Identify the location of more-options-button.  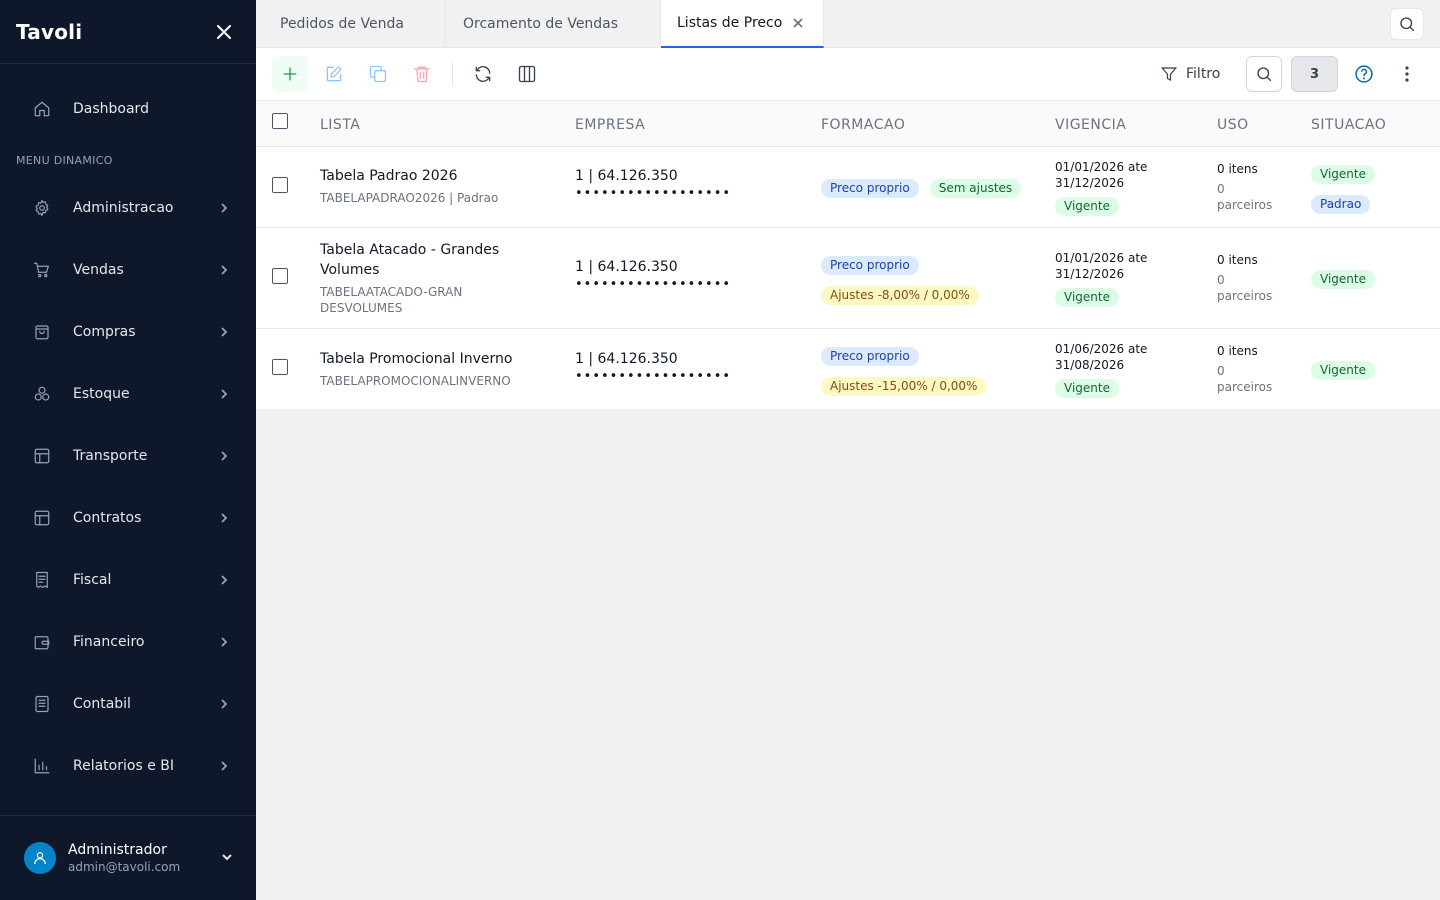
(1407, 74).